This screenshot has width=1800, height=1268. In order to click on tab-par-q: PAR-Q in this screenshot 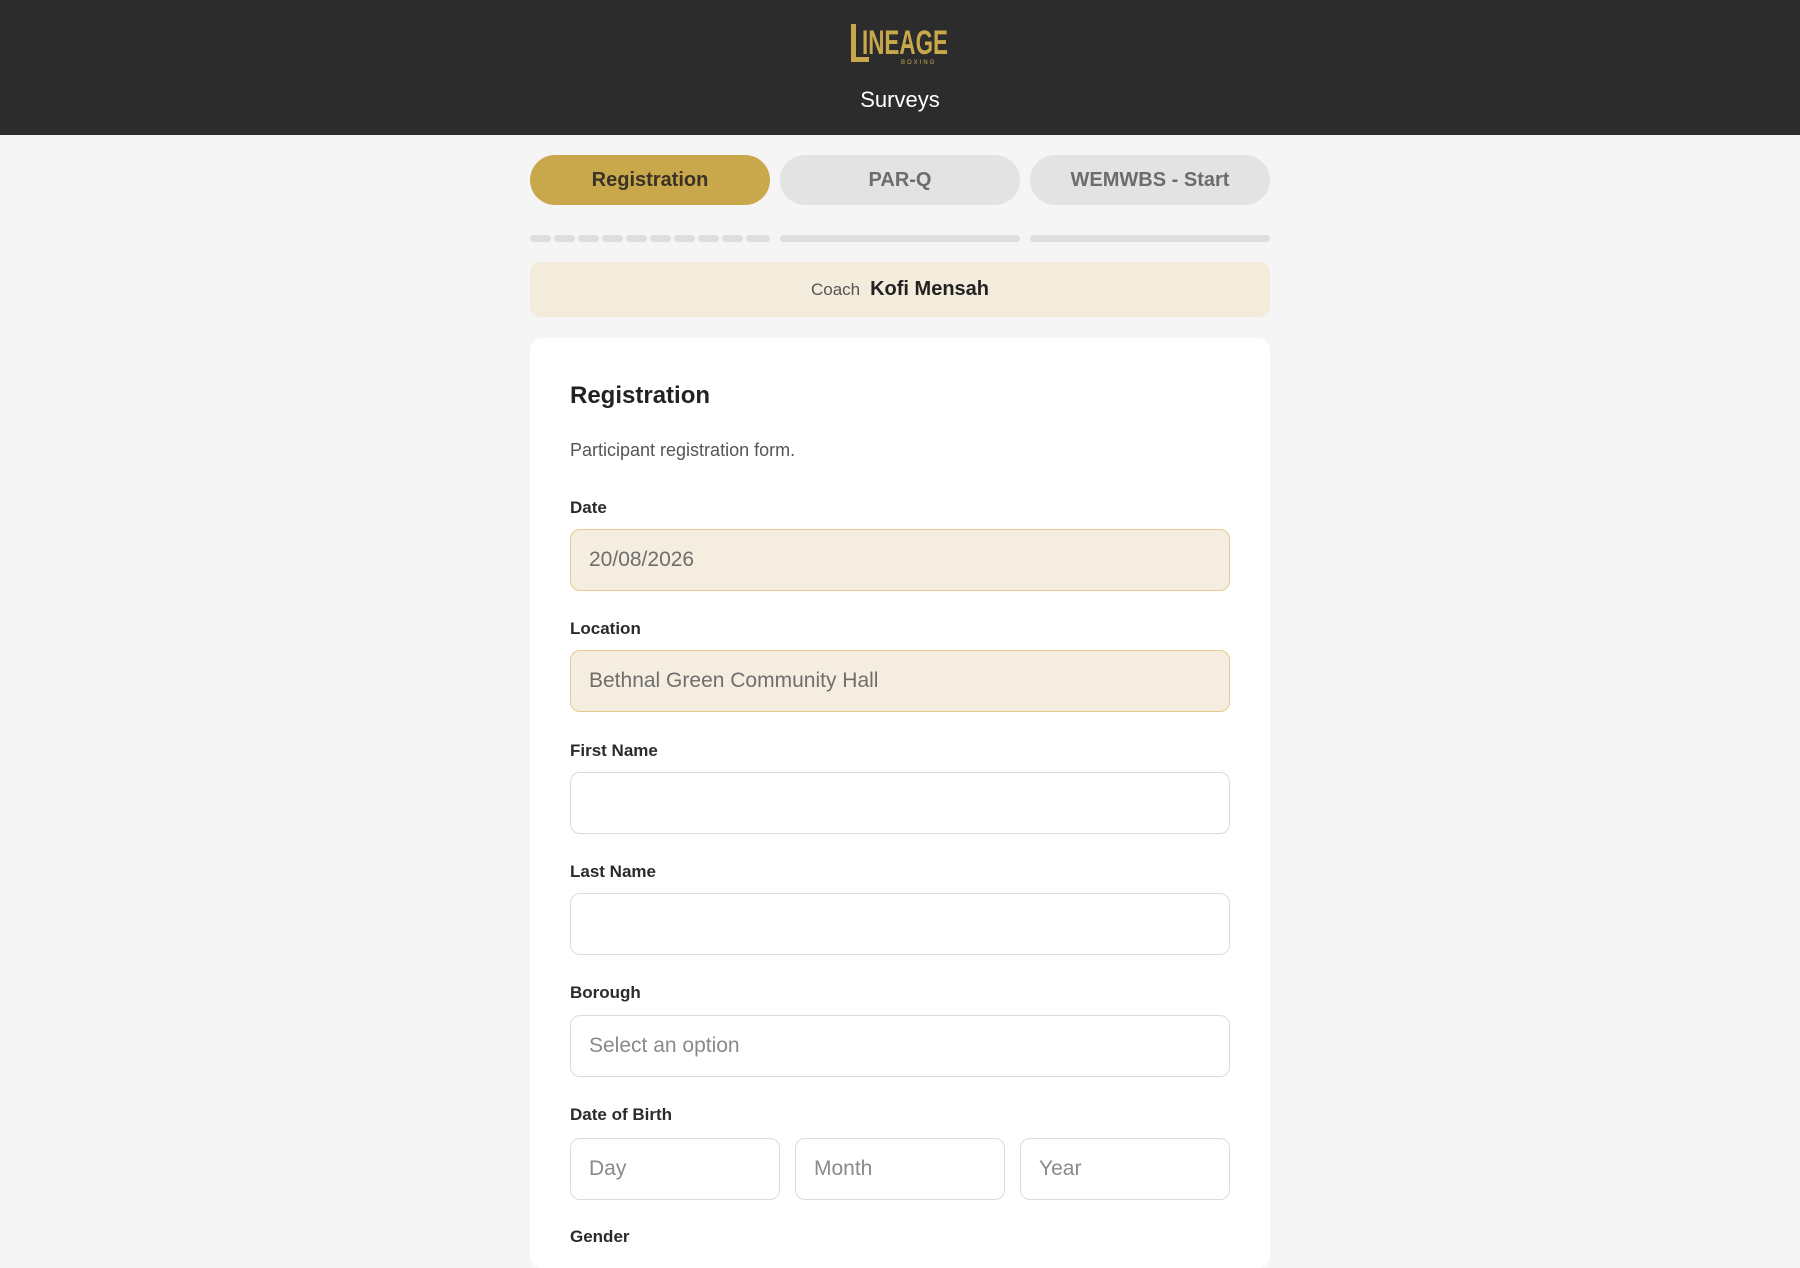, I will do `click(900, 180)`.